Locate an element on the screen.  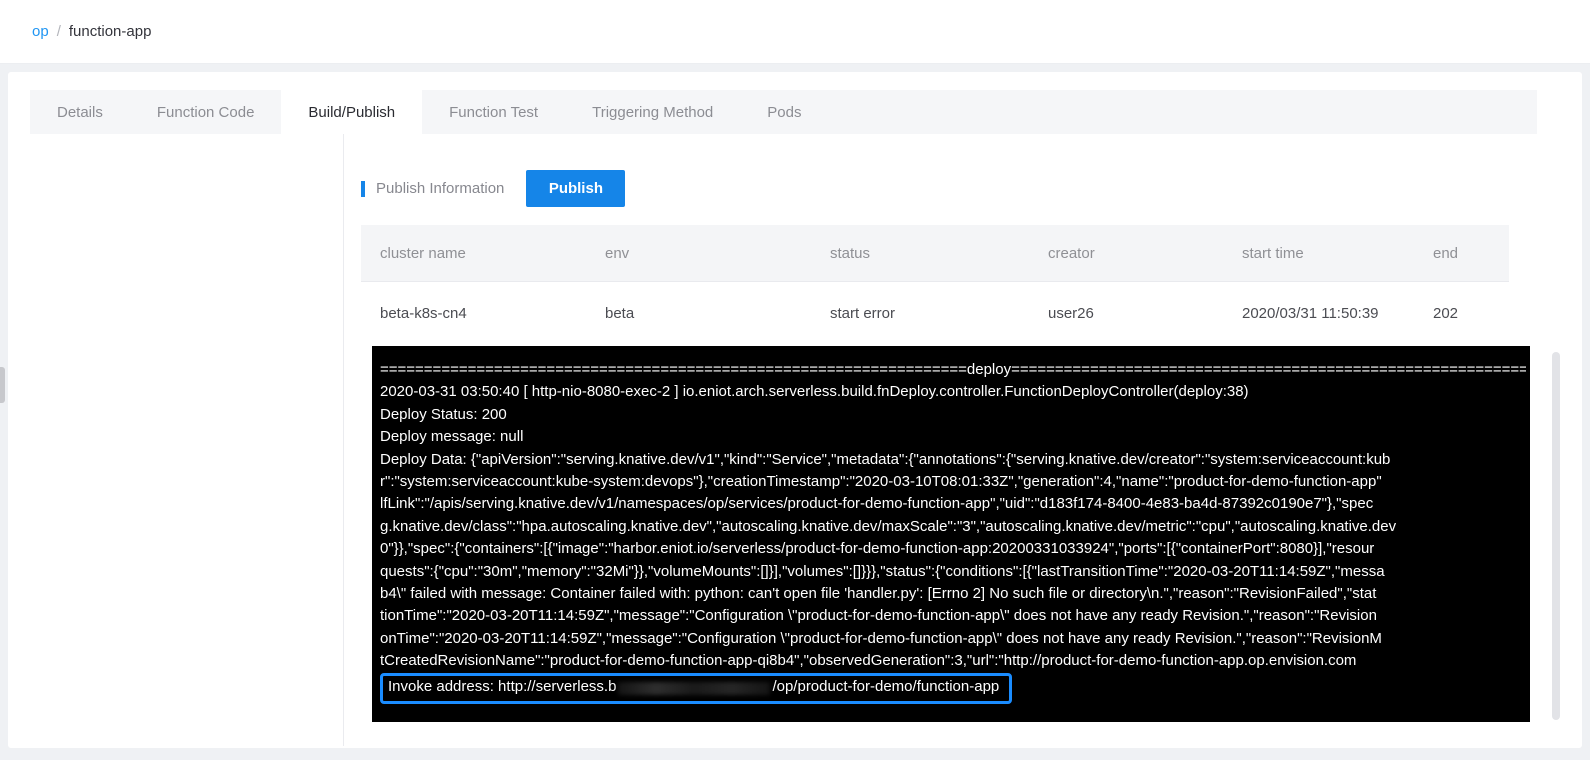
tab-function-code: Function Code is located at coordinates (206, 112).